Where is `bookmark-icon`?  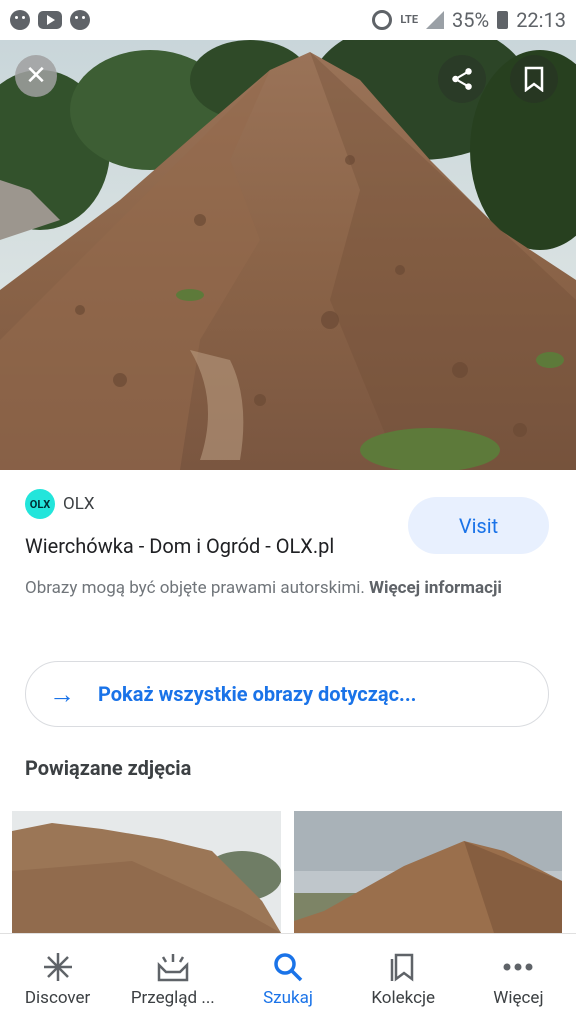 bookmark-icon is located at coordinates (534, 79).